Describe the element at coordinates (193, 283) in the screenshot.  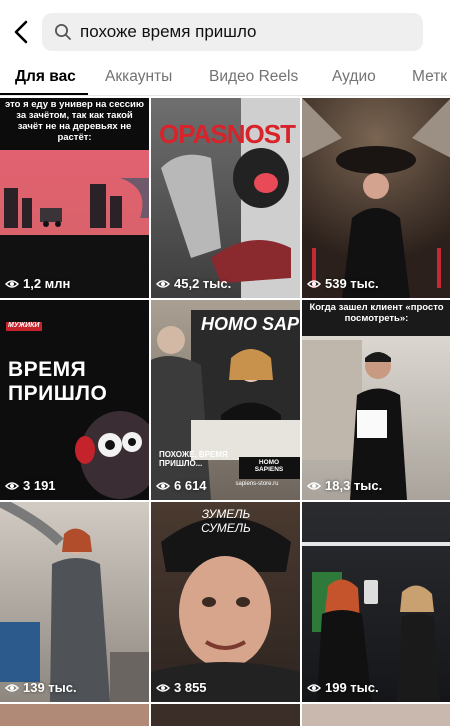
I see `view-count: 45,2 тыс.` at that location.